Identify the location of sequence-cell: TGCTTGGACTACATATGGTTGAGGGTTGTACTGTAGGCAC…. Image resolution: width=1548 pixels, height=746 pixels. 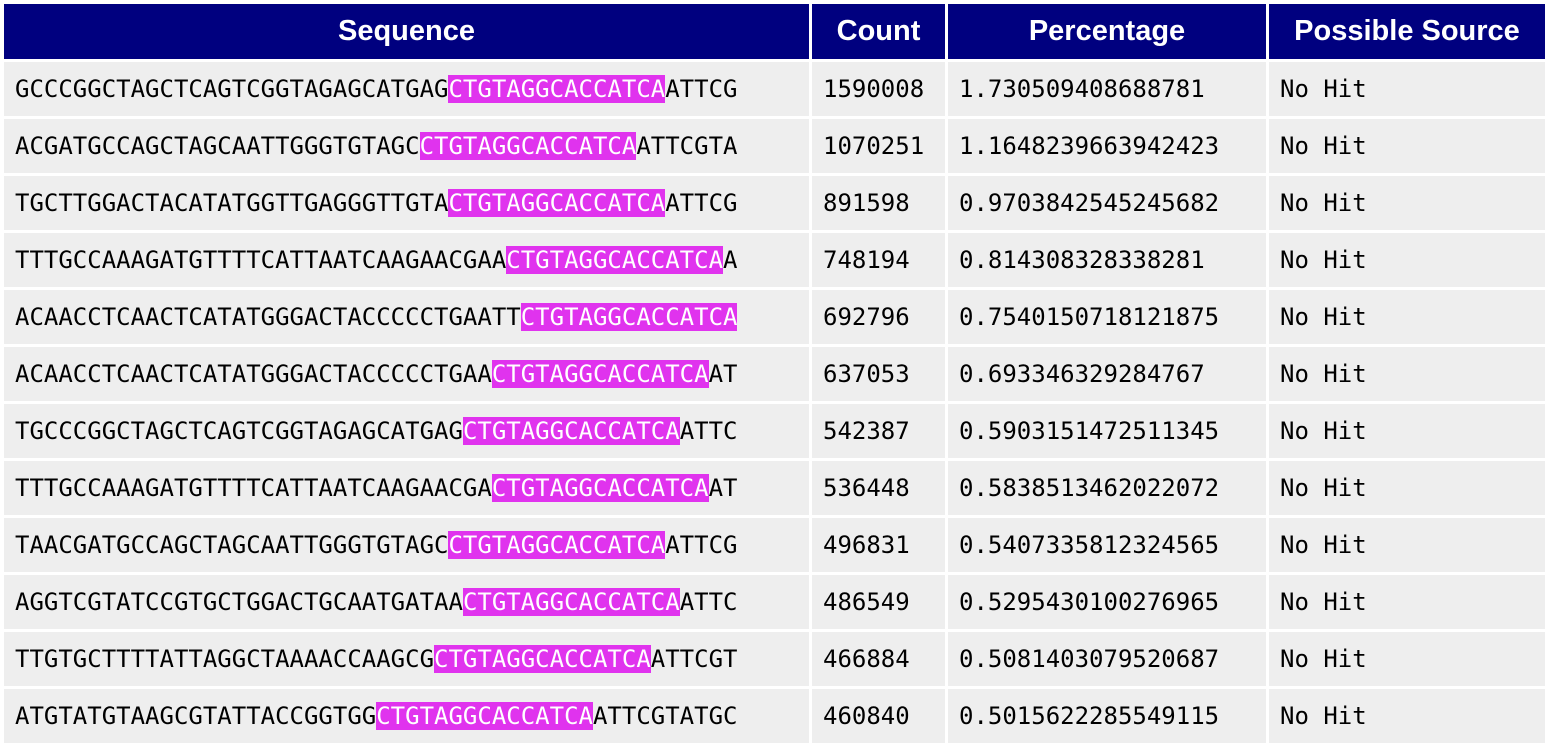
(406, 203).